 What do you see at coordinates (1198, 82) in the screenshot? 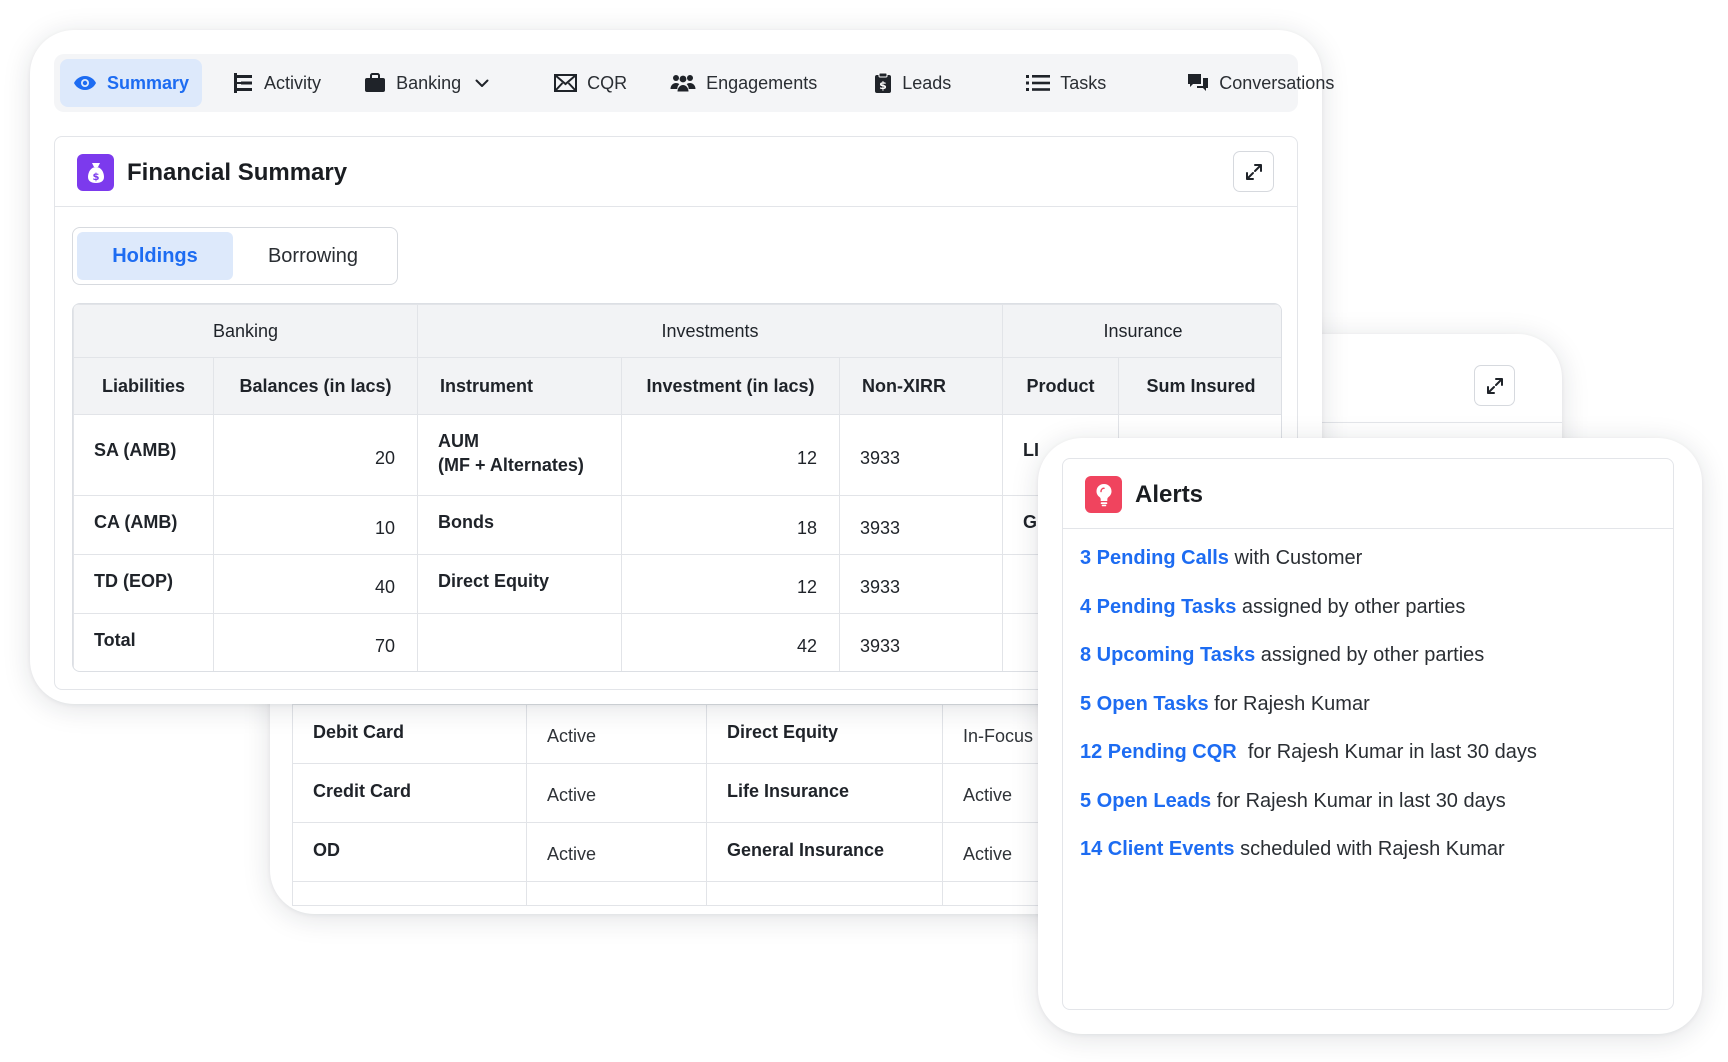
I see `chat-icon` at bounding box center [1198, 82].